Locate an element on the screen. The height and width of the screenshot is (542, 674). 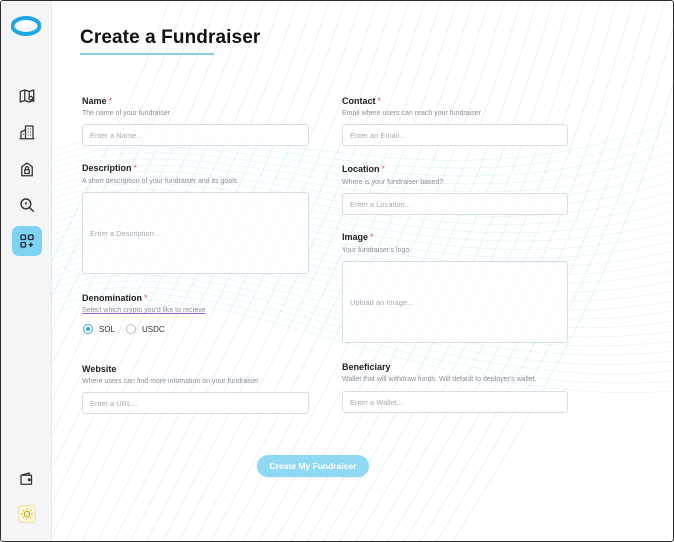
home-lock-icon is located at coordinates (27, 169).